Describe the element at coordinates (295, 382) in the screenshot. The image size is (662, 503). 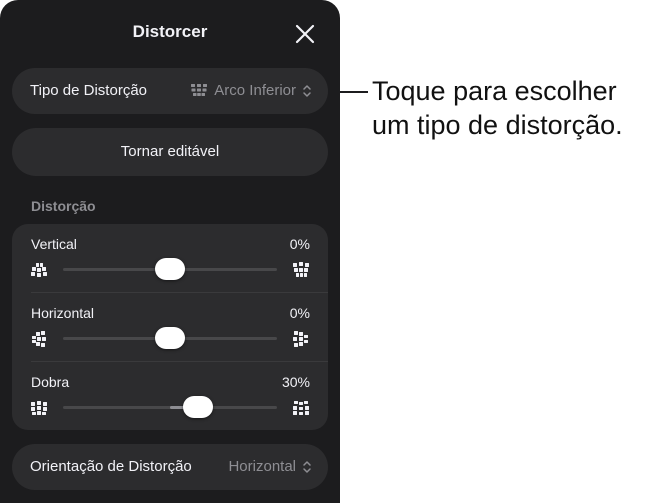
I see `slider-value: 30%` at that location.